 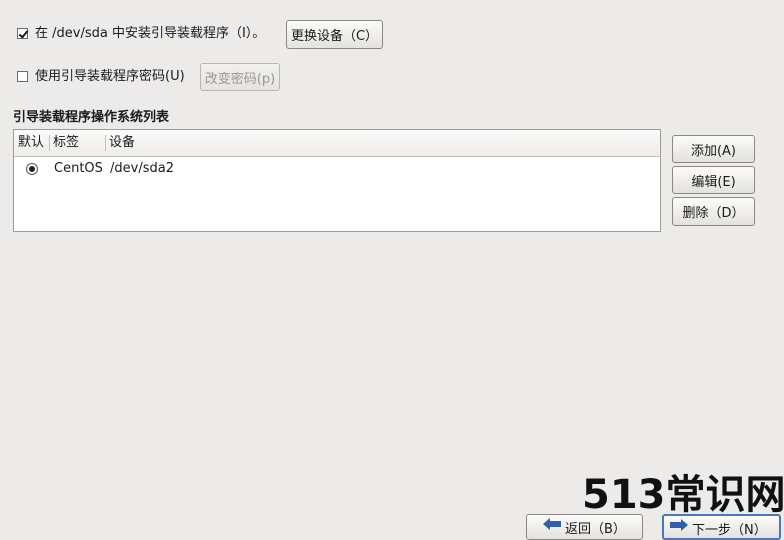 I want to click on change-device-button: 更换设备（C）, so click(x=334, y=34).